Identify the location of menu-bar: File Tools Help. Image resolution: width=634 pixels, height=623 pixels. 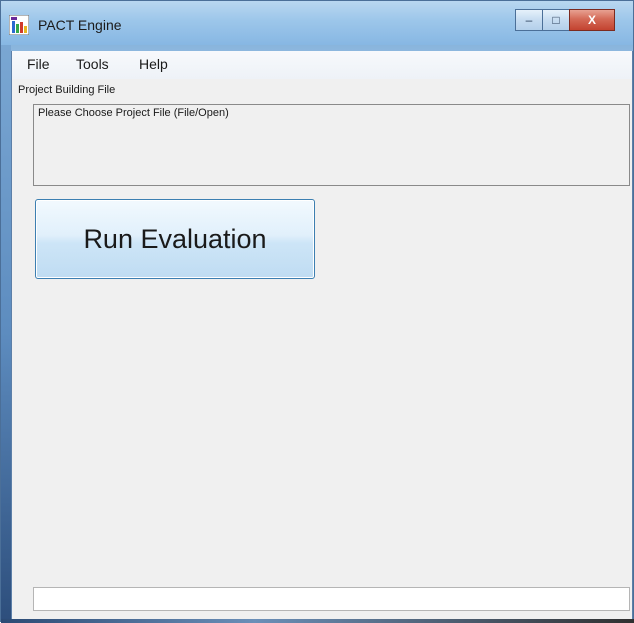
(322, 65).